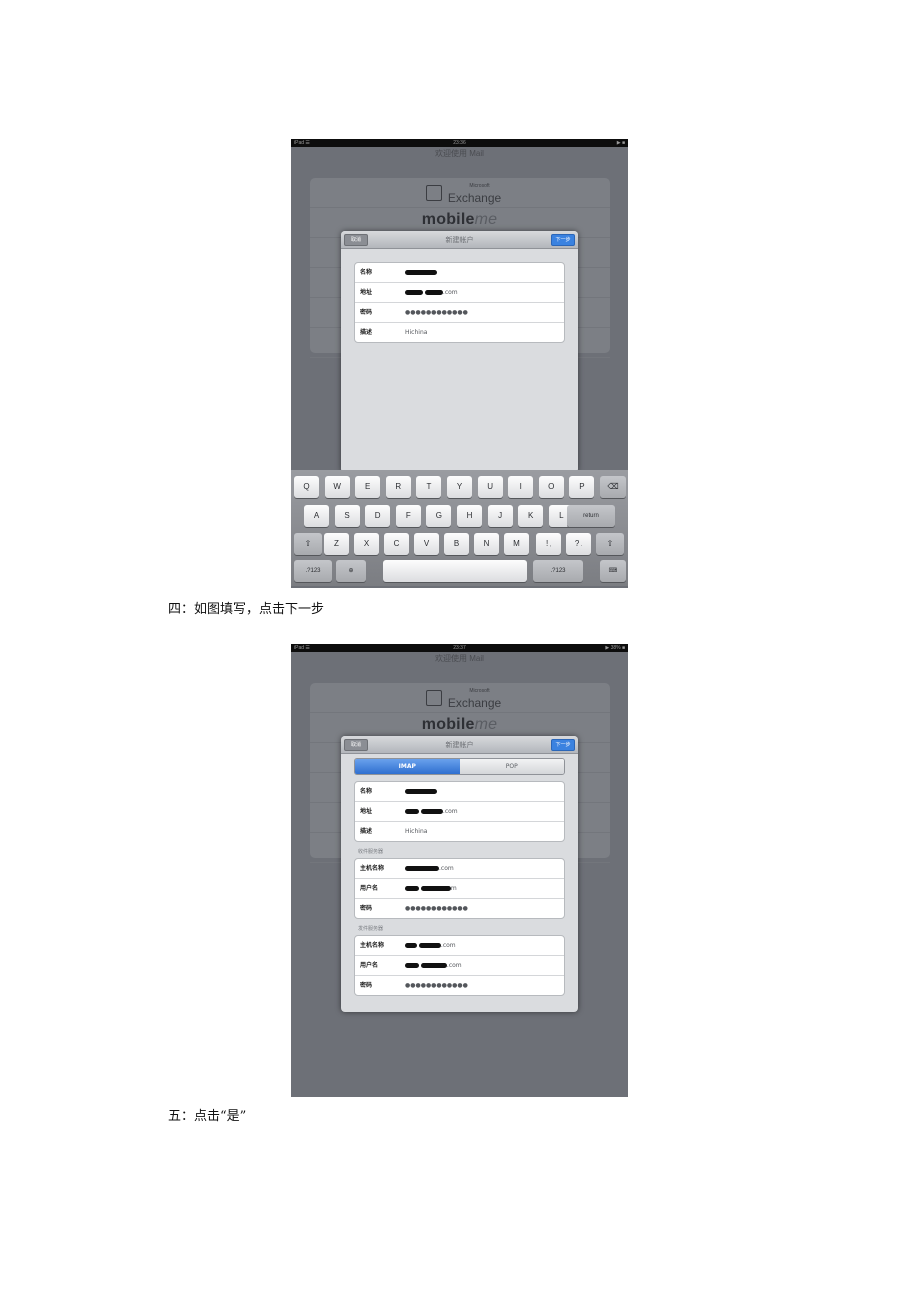 This screenshot has height=1302, width=920. Describe the element at coordinates (396, 544) in the screenshot. I see `key-c: C` at that location.